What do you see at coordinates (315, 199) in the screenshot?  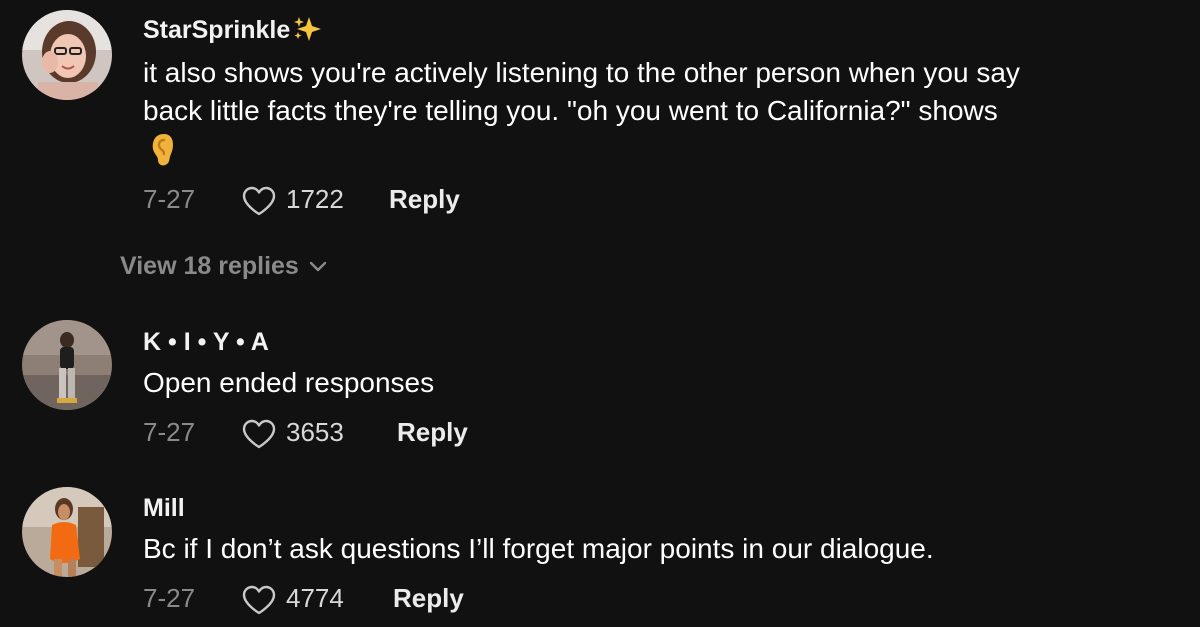 I see `like-count: 1722` at bounding box center [315, 199].